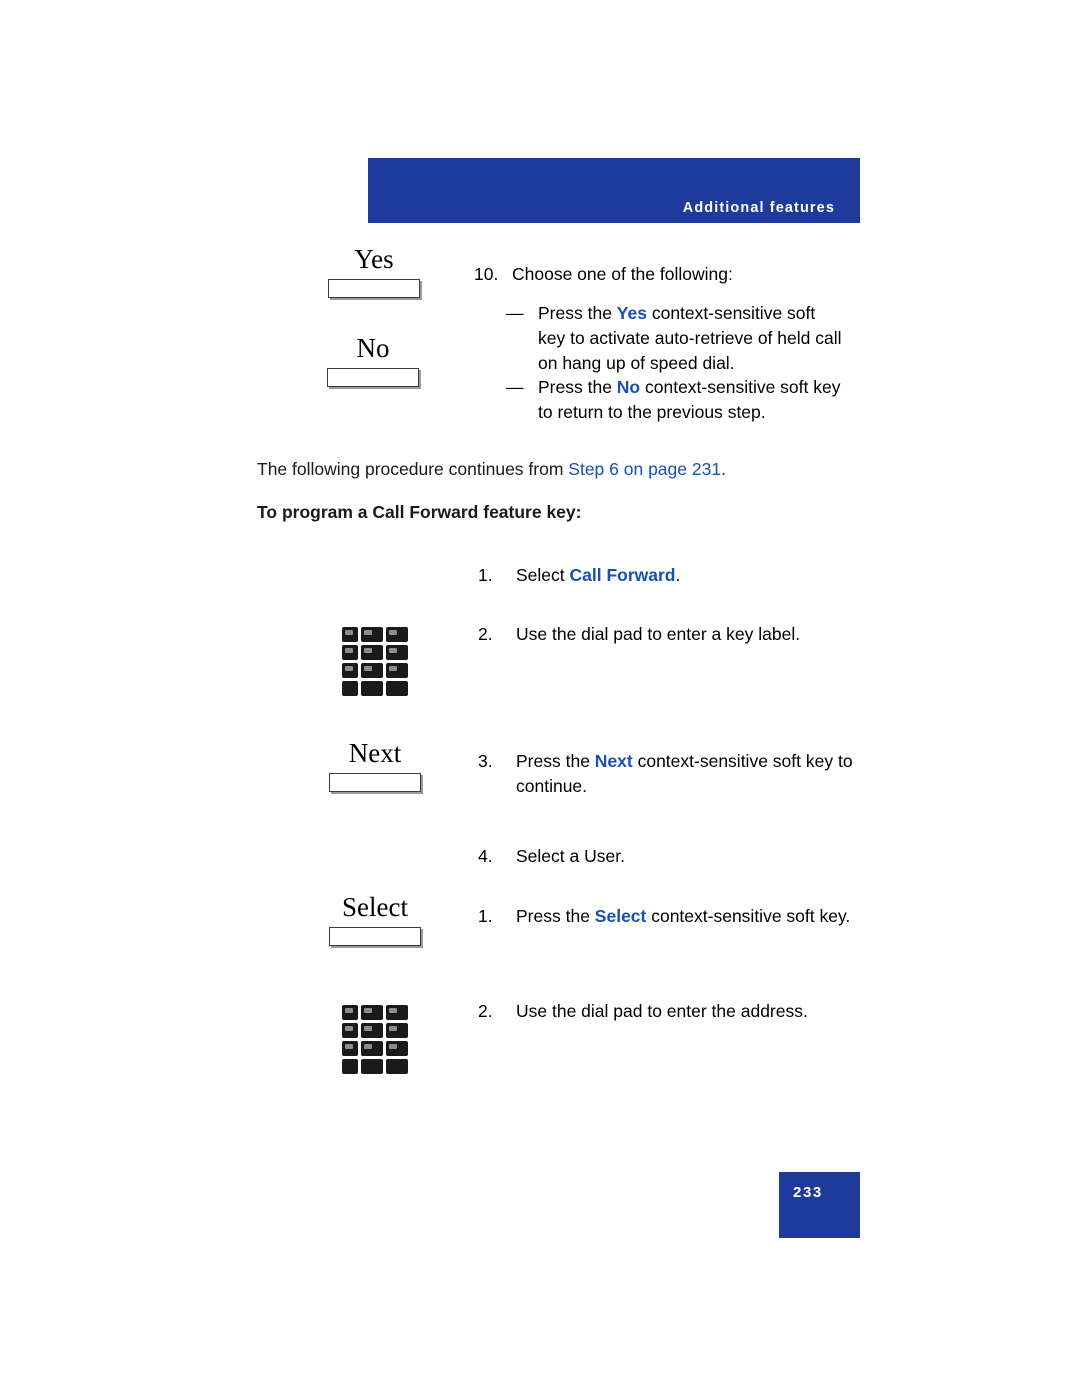 This screenshot has height=1397, width=1080. I want to click on page-number-box: 233, so click(819, 1205).